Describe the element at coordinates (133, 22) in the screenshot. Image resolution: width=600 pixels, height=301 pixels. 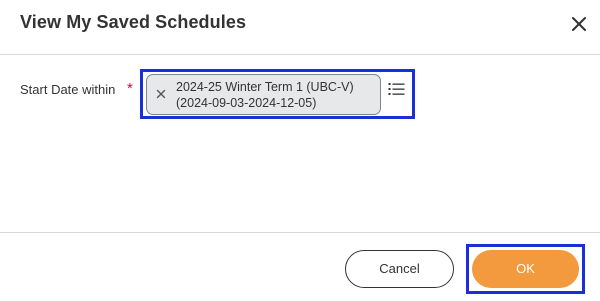
I see `dialog-title: View My Saved Schedules` at that location.